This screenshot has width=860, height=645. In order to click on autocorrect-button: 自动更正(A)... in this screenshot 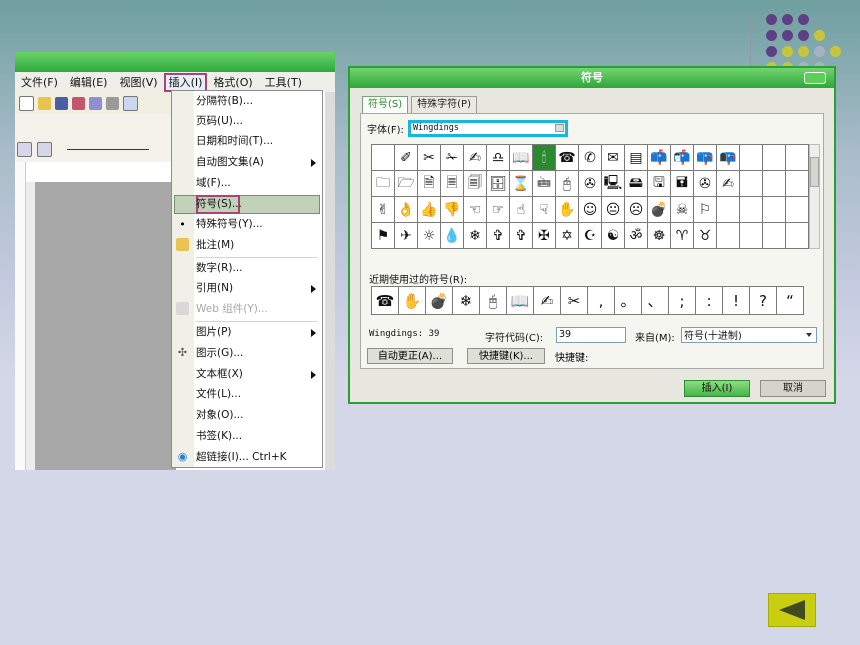, I will do `click(410, 356)`.